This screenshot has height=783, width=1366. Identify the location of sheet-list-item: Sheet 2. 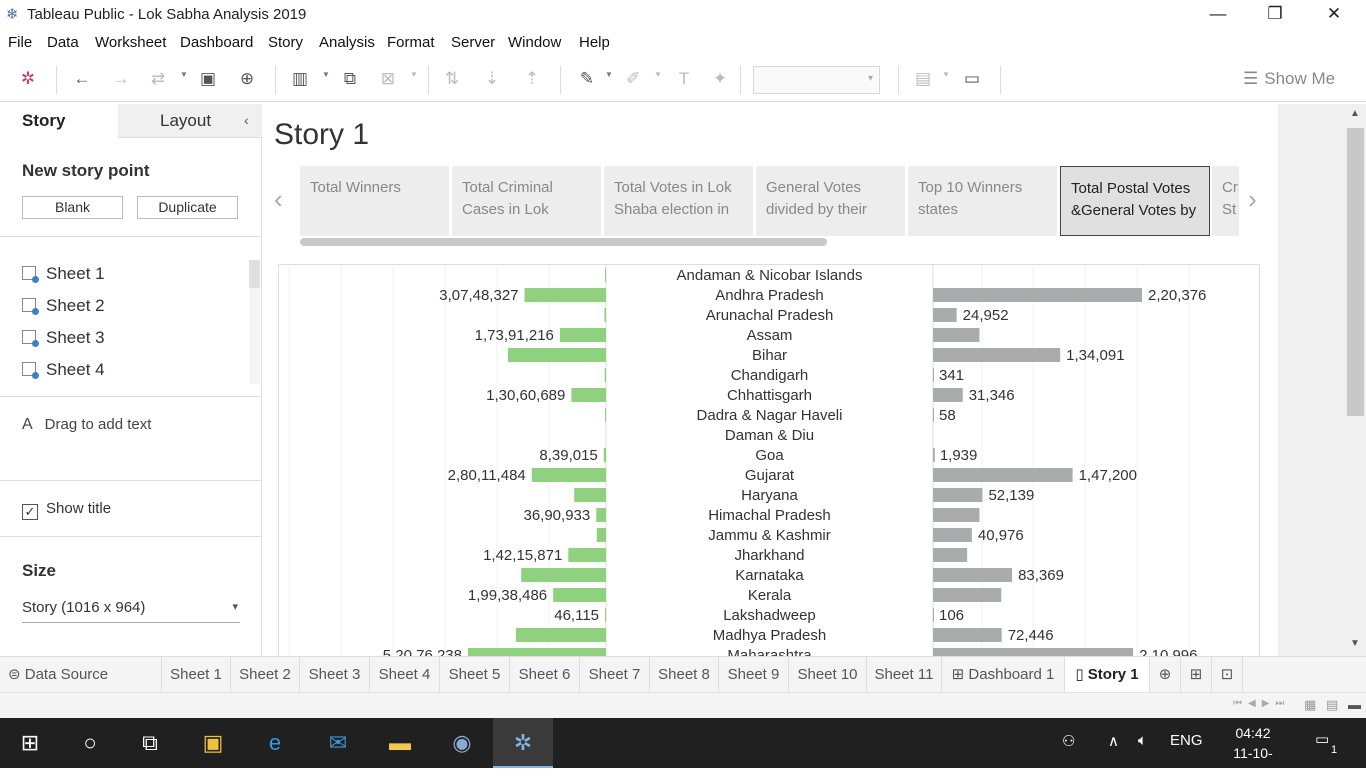
(63, 308).